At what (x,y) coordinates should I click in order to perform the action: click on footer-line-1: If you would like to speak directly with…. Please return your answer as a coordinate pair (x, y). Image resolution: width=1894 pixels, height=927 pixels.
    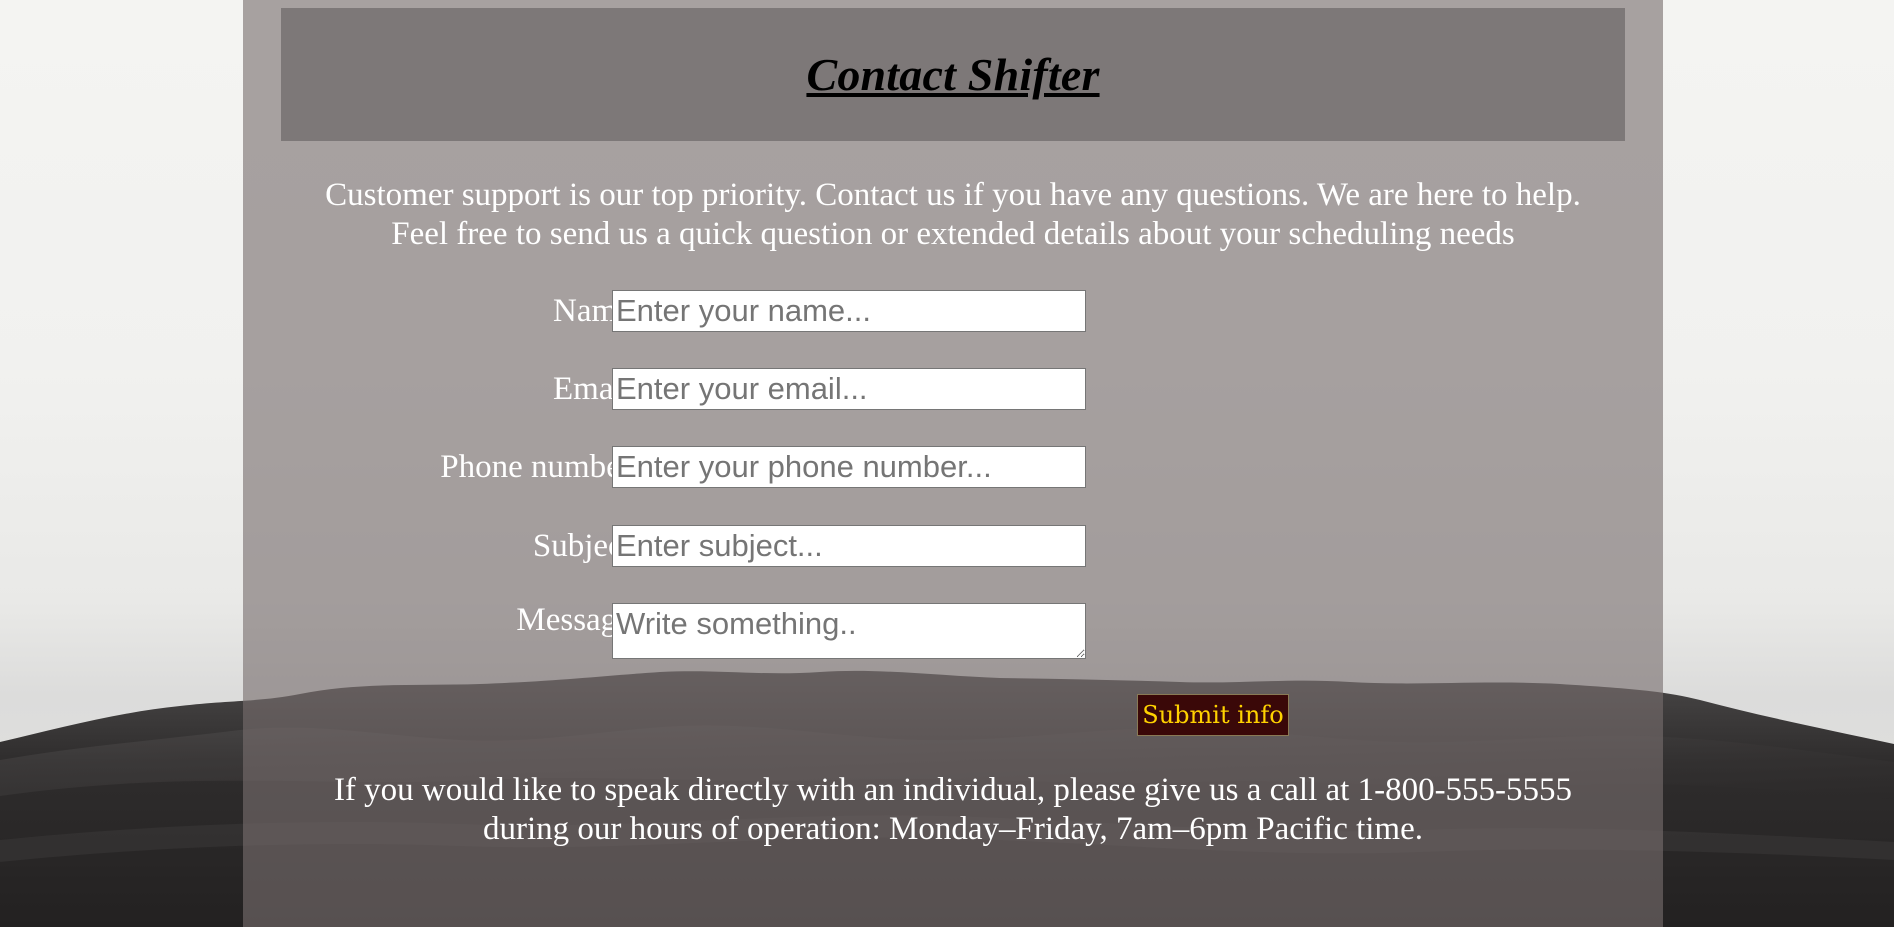
    Looking at the image, I should click on (953, 790).